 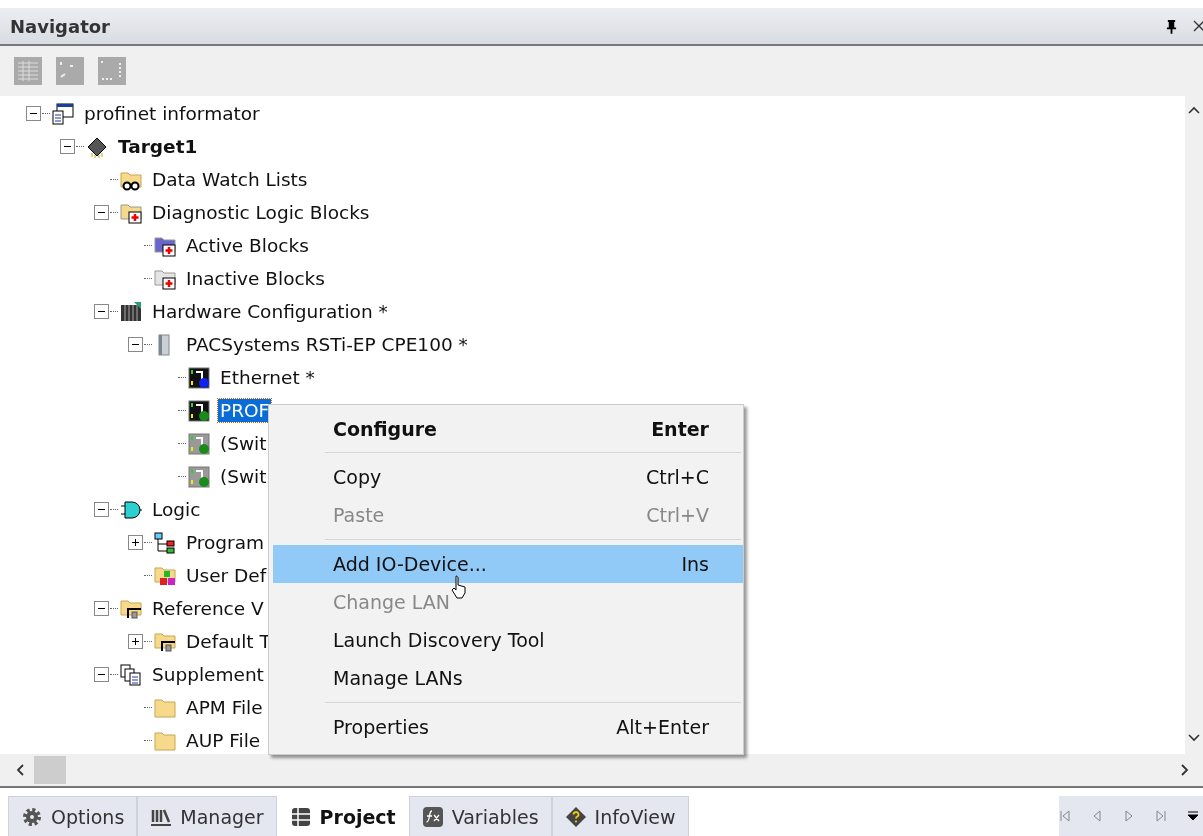 I want to click on tree-item: Hardware Configuration *, so click(x=270, y=311).